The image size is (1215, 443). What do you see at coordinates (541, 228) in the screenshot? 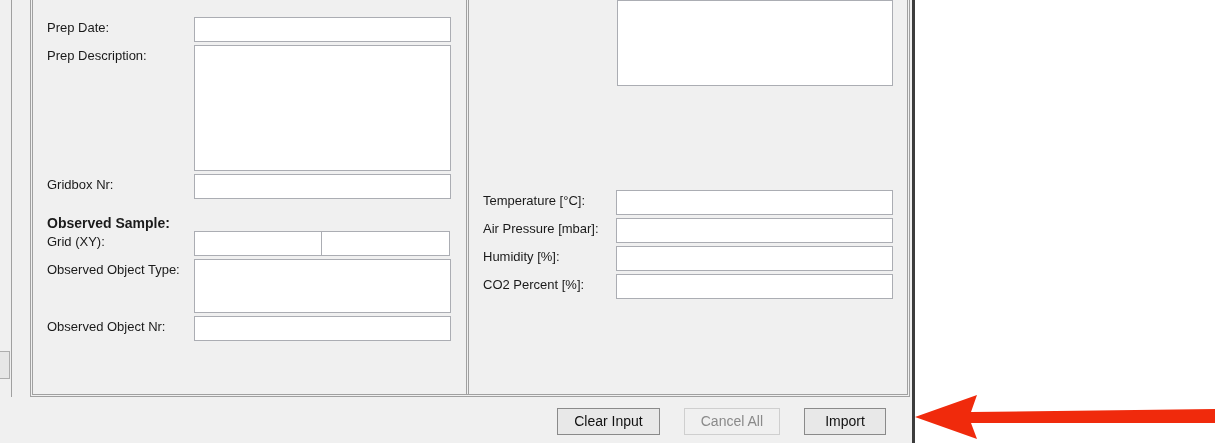
I see `field-label: Air Pressure [mbar]:` at bounding box center [541, 228].